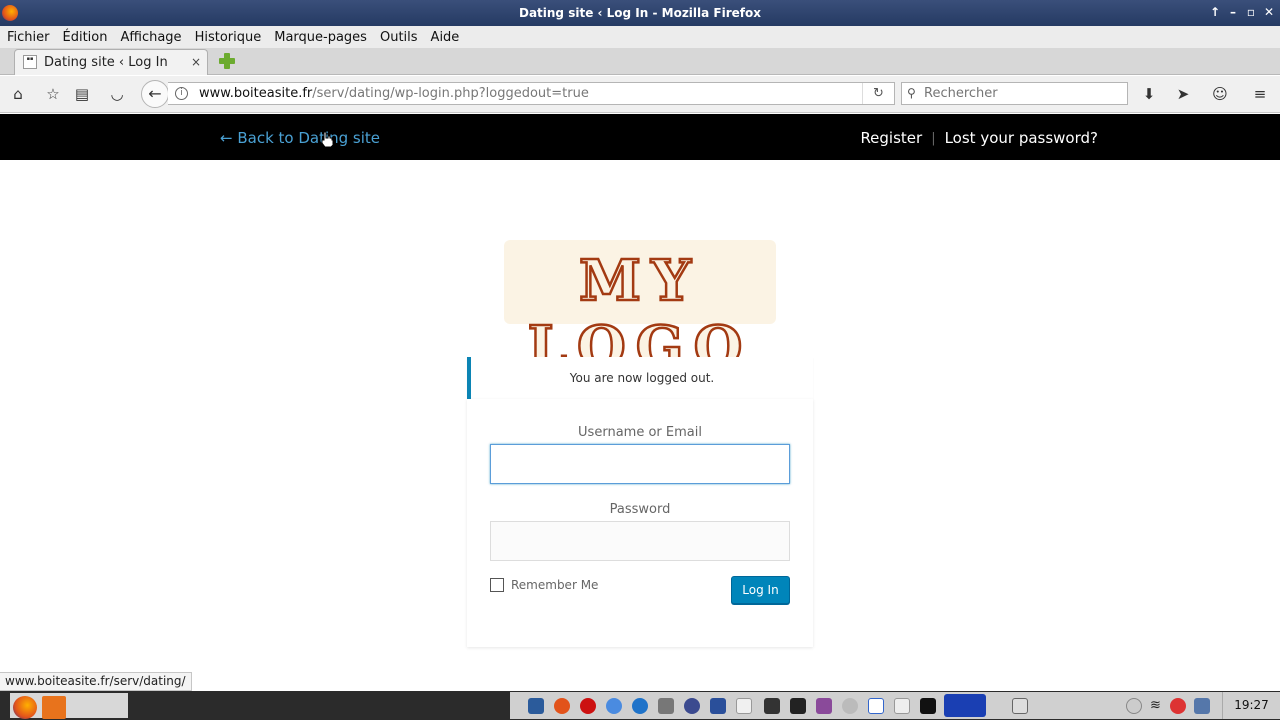 This screenshot has height=720, width=1280. I want to click on quick-launch, so click(69, 706).